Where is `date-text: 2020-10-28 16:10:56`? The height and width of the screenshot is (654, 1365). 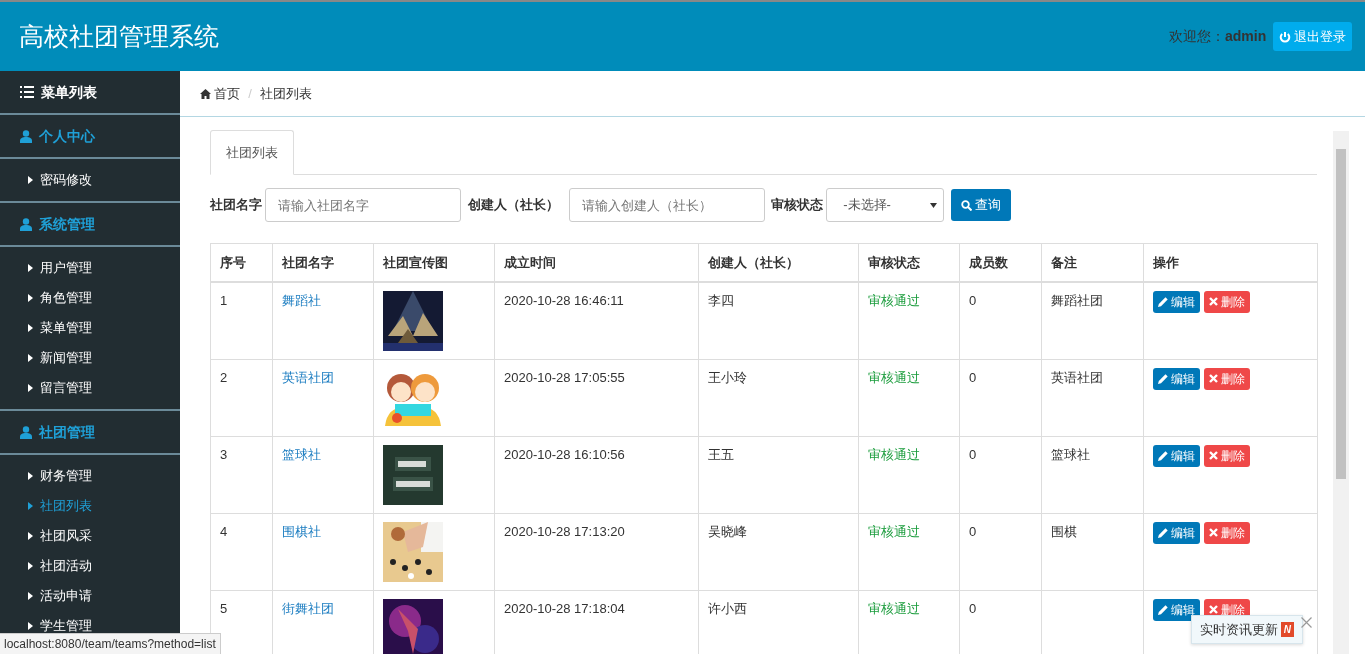
date-text: 2020-10-28 16:10:56 is located at coordinates (564, 454).